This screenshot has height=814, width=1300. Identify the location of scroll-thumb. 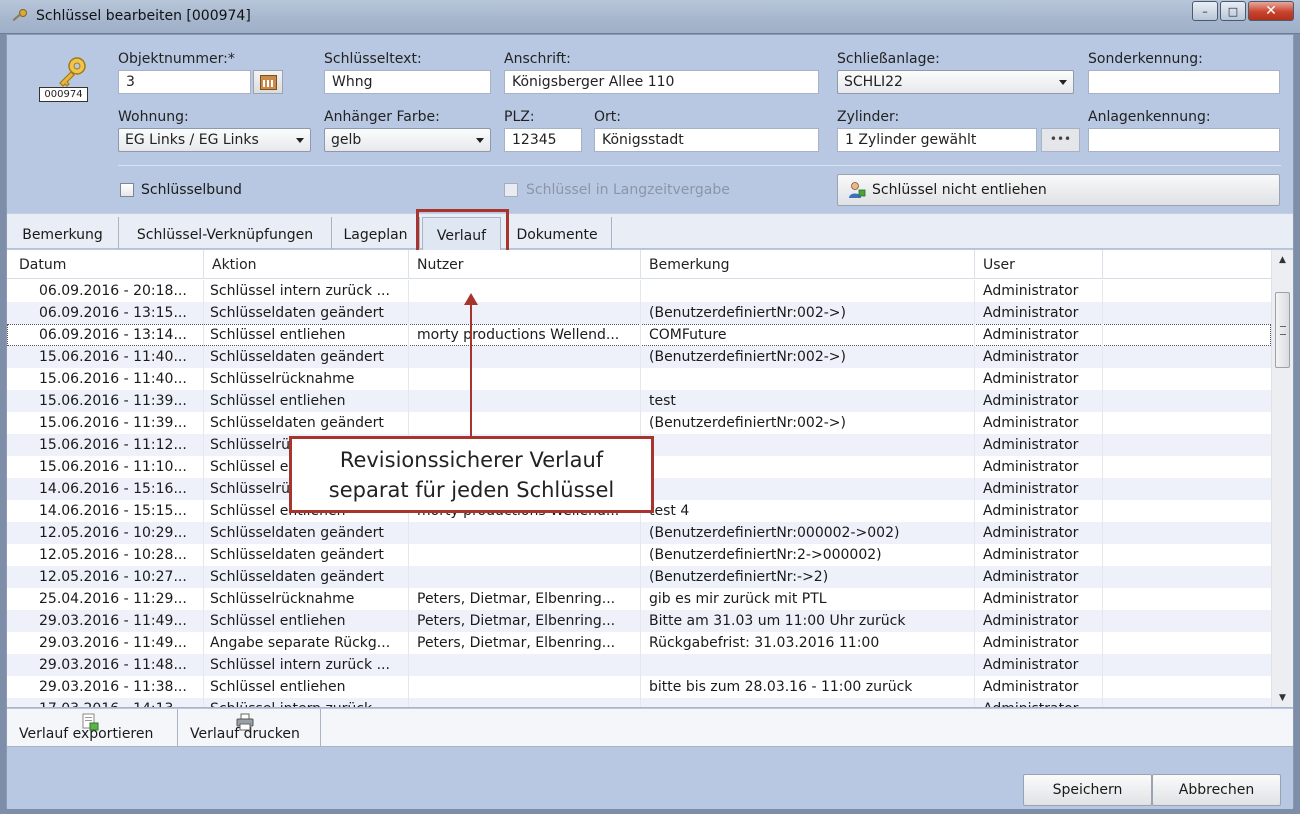
(1282, 330).